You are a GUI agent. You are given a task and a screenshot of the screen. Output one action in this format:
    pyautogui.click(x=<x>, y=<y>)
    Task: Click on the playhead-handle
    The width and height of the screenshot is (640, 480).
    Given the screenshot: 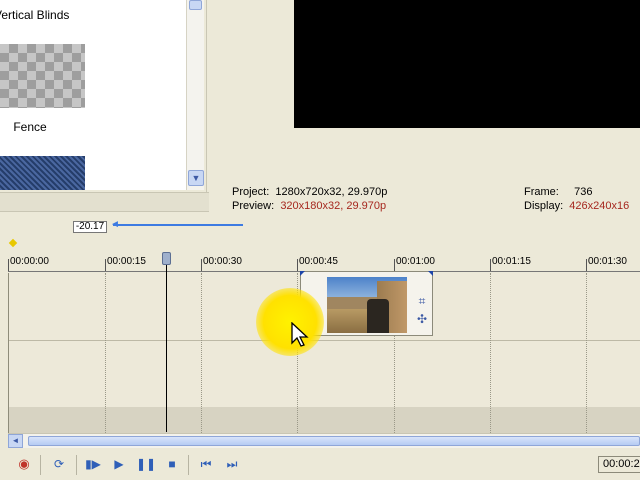 What is the action you would take?
    pyautogui.click(x=166, y=258)
    